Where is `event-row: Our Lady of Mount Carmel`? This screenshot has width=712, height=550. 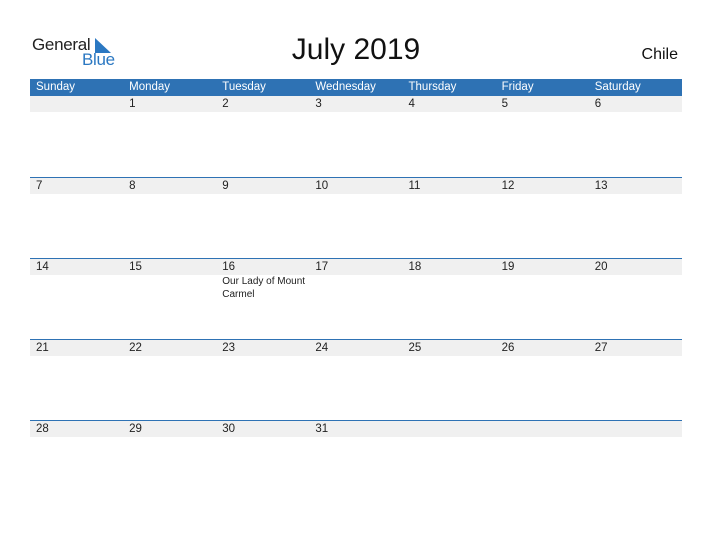 event-row: Our Lady of Mount Carmel is located at coordinates (356, 288).